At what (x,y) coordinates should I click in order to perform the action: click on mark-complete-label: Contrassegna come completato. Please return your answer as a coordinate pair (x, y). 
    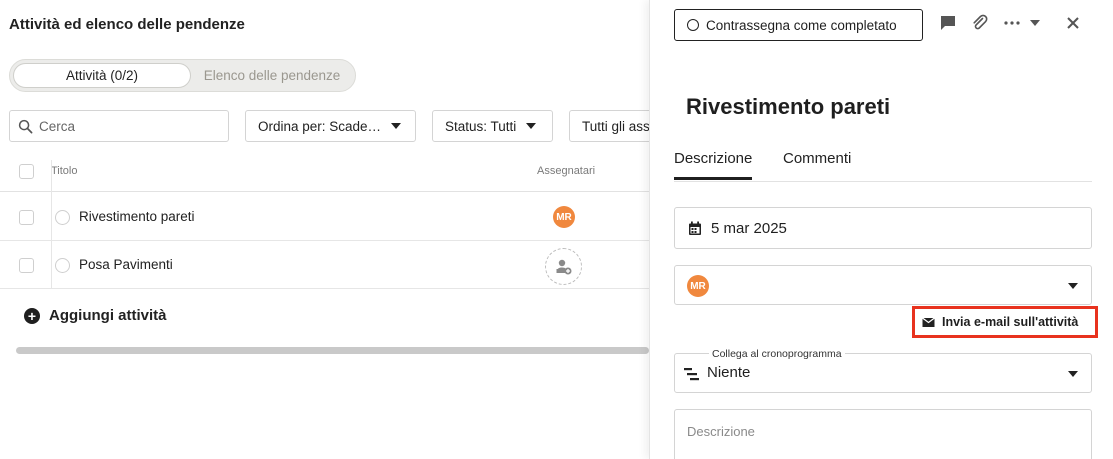
    Looking at the image, I should click on (801, 25).